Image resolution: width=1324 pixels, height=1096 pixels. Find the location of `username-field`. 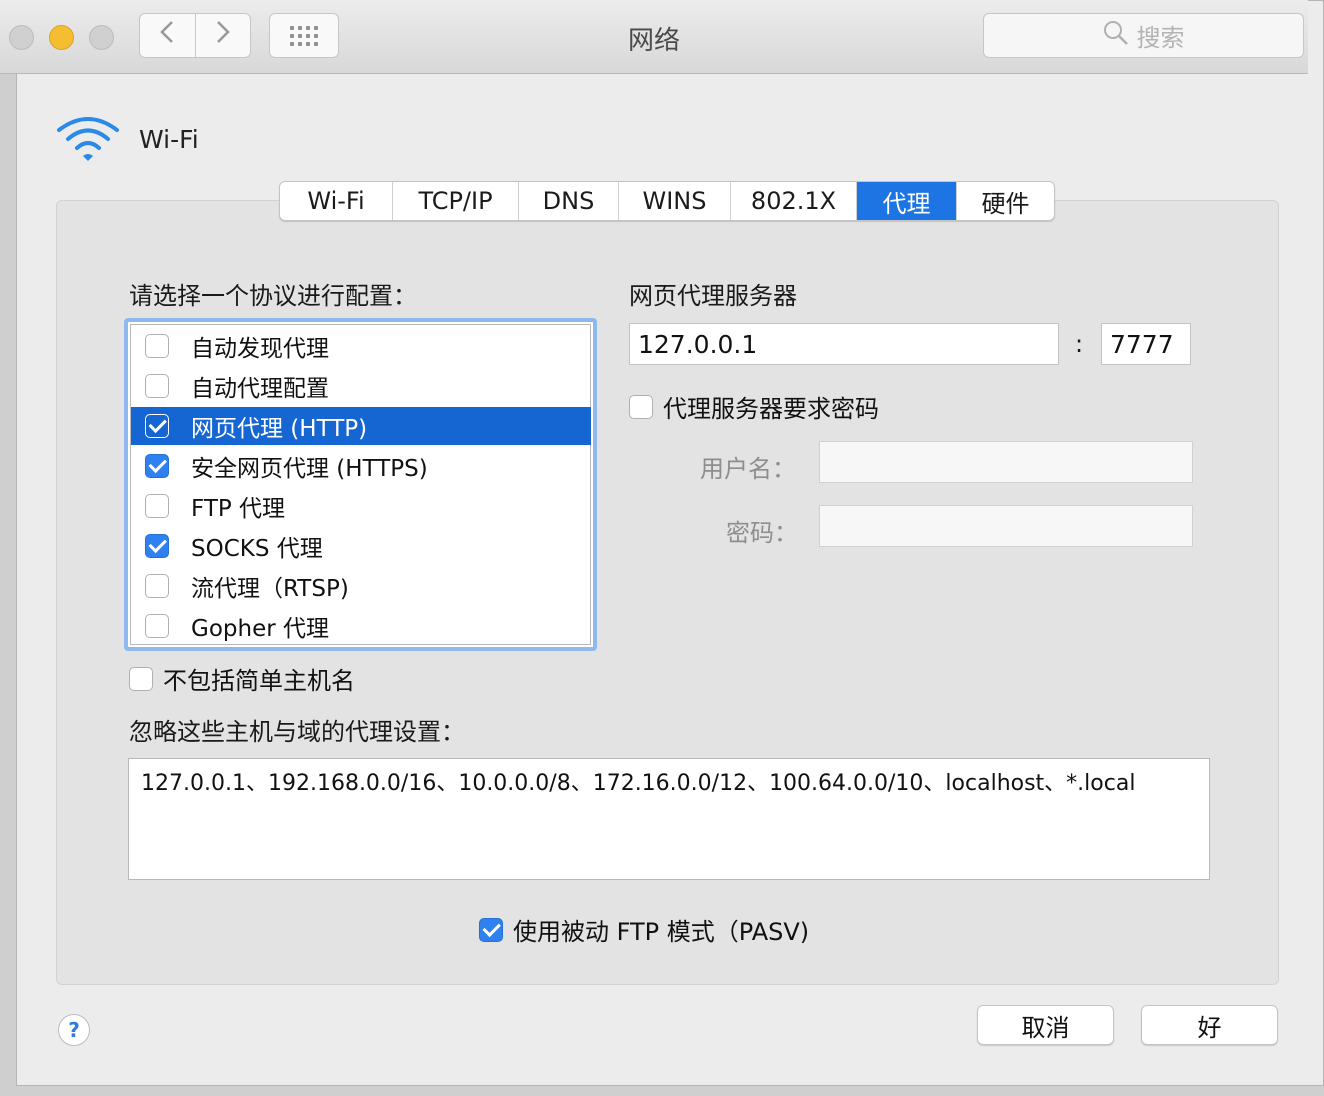

username-field is located at coordinates (1006, 462).